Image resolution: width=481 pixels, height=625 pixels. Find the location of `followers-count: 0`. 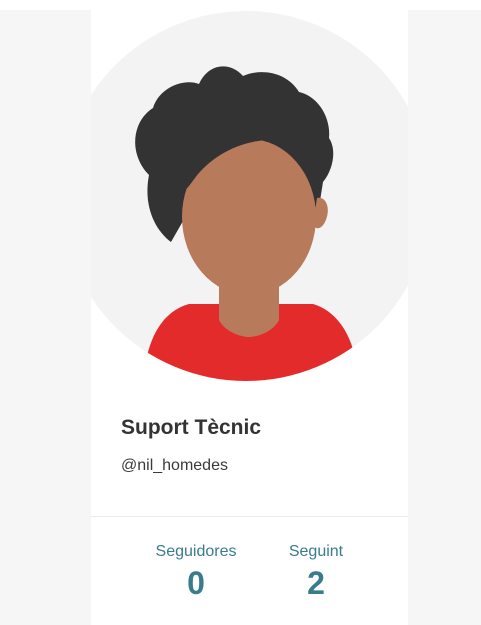

followers-count: 0 is located at coordinates (196, 583).